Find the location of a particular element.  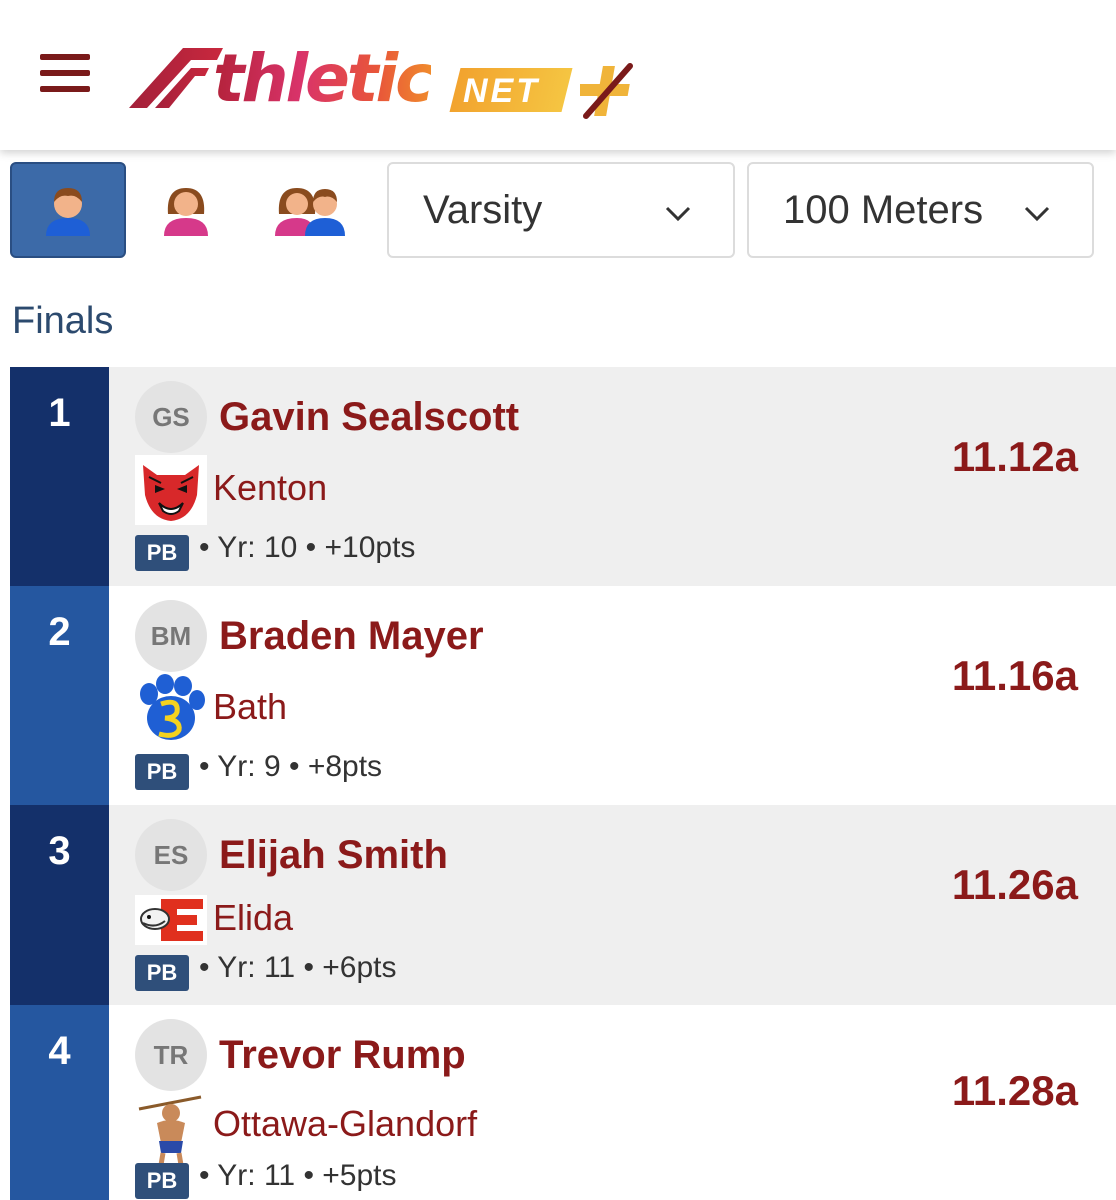

plus-icon is located at coordinates (606, 91).